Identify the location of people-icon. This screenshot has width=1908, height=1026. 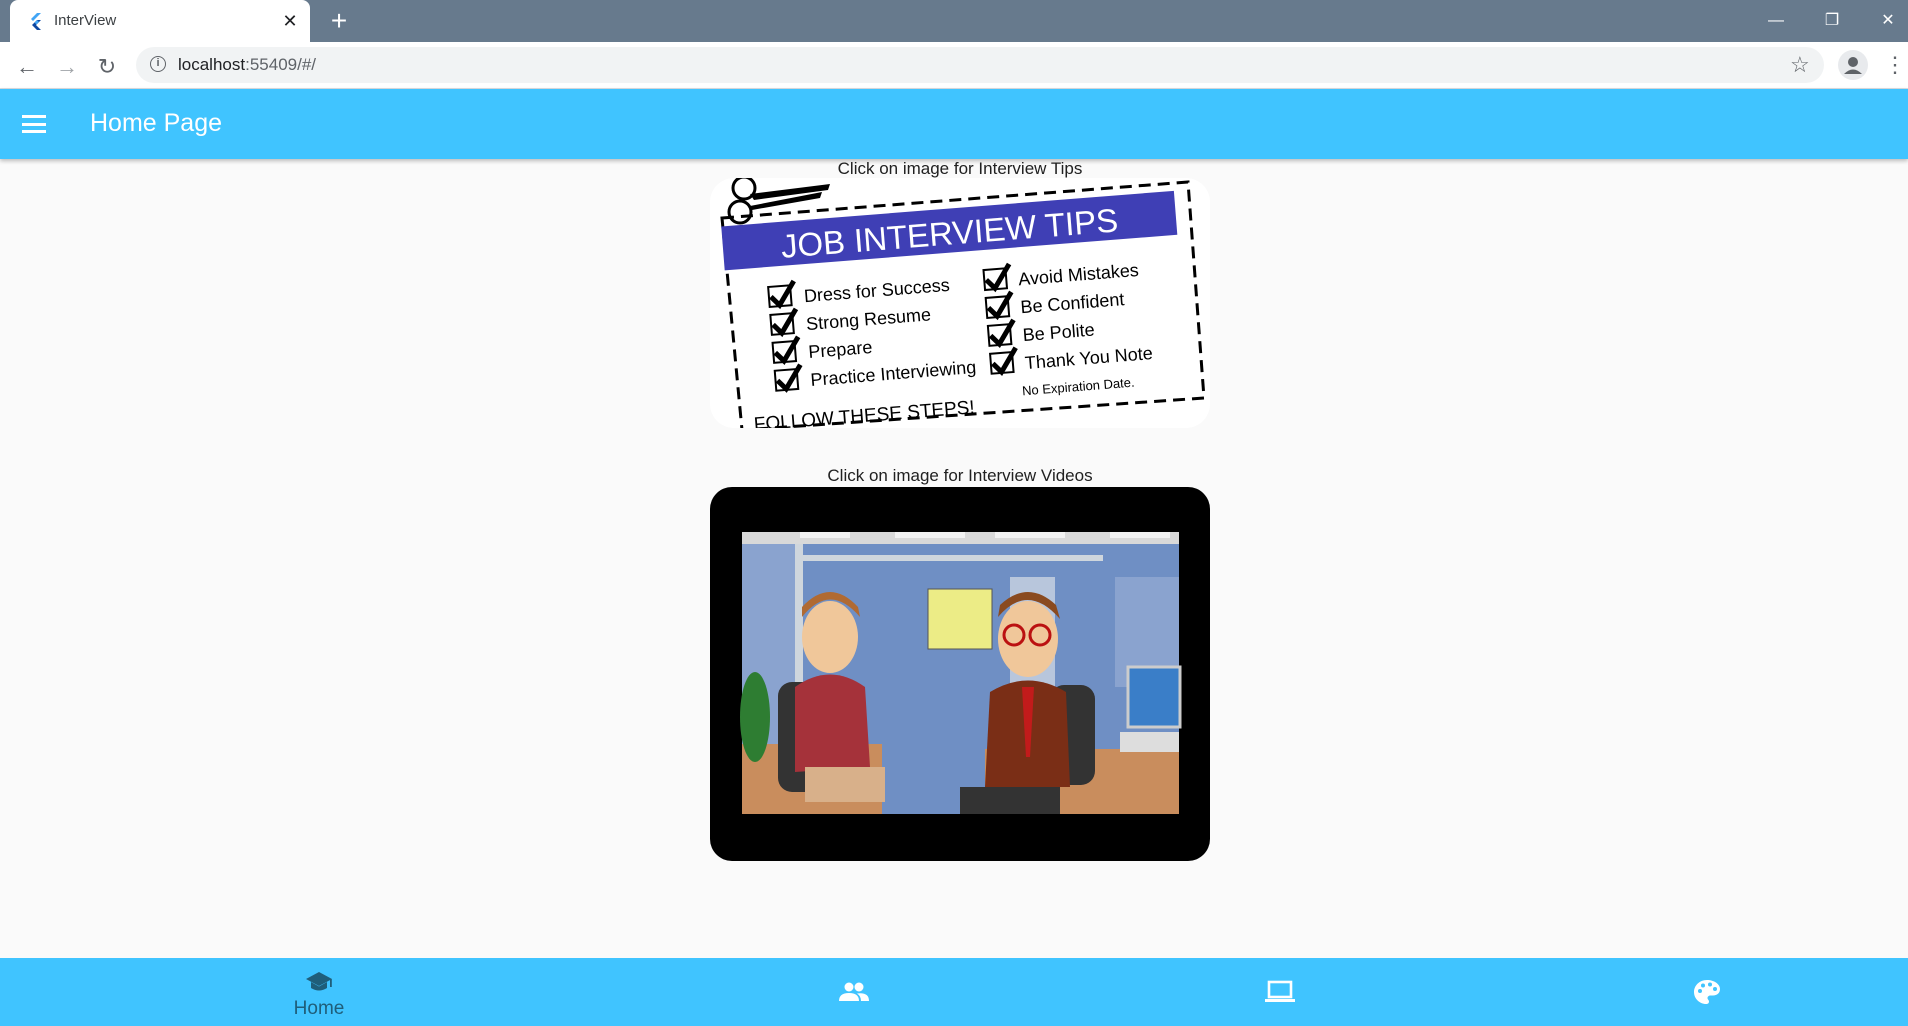
(854, 991).